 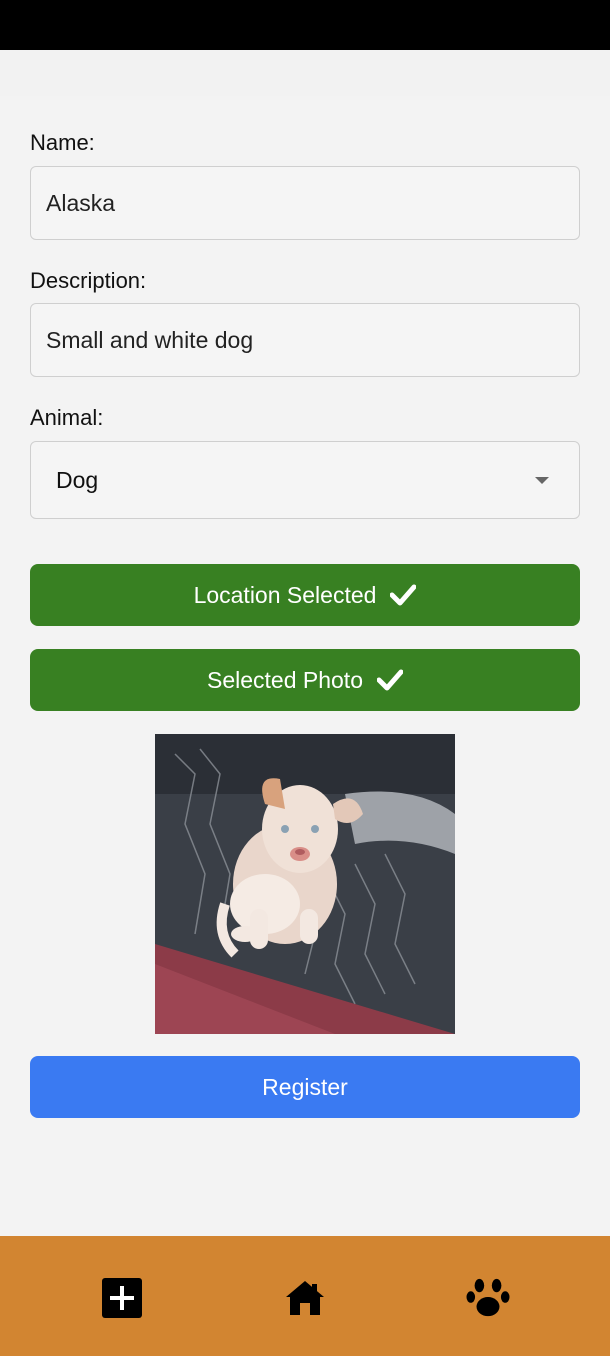 I want to click on status-bar, so click(x=305, y=25).